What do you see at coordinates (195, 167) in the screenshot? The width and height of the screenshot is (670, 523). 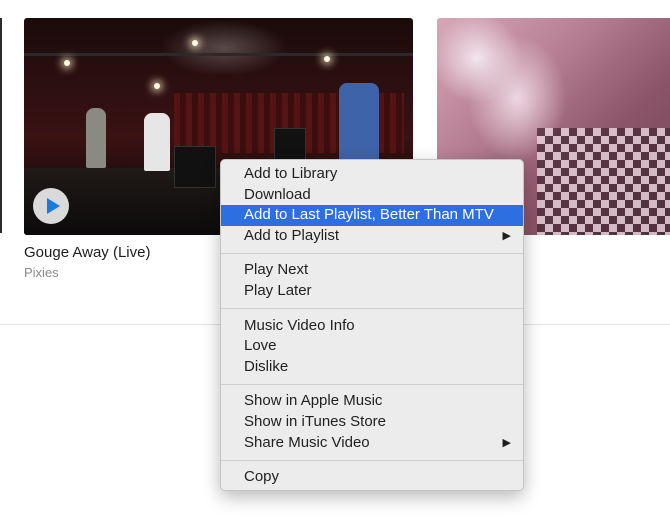 I see `amplifier` at bounding box center [195, 167].